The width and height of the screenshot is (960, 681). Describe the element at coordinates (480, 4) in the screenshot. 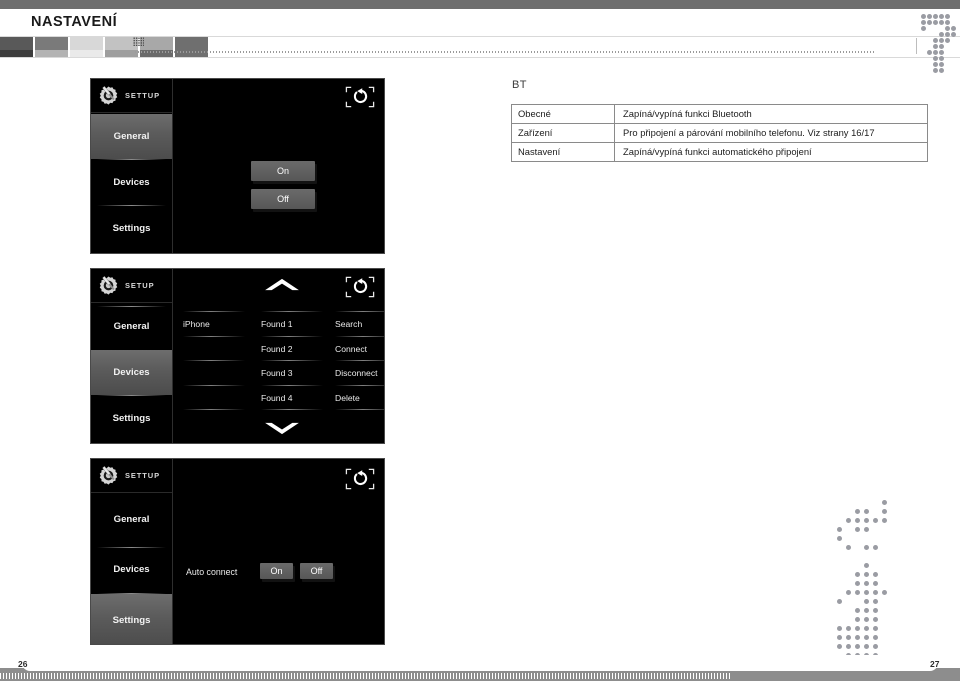

I see `top-gray-bar` at that location.